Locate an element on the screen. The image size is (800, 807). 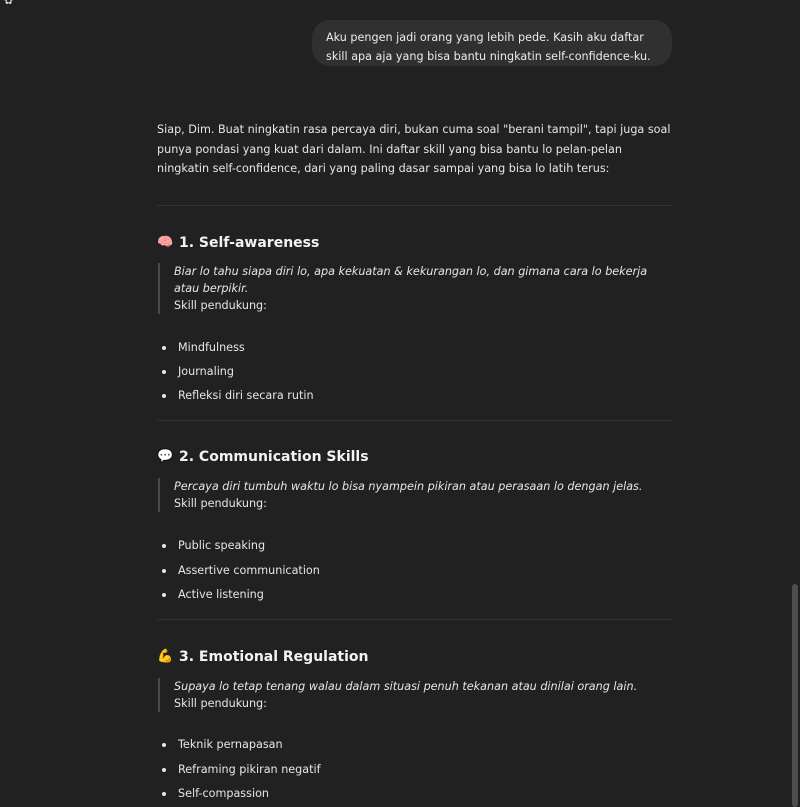
section-title: 3. Emotional Regulation is located at coordinates (274, 657).